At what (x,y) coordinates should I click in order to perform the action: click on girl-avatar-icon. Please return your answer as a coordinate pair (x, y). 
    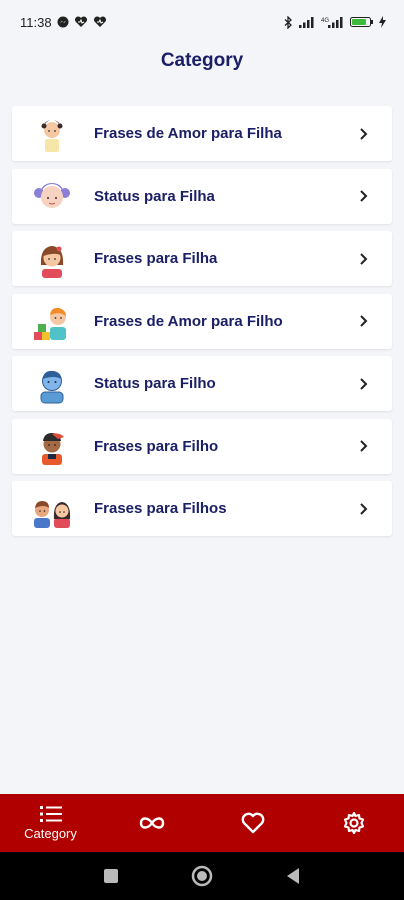
    Looking at the image, I should click on (52, 261).